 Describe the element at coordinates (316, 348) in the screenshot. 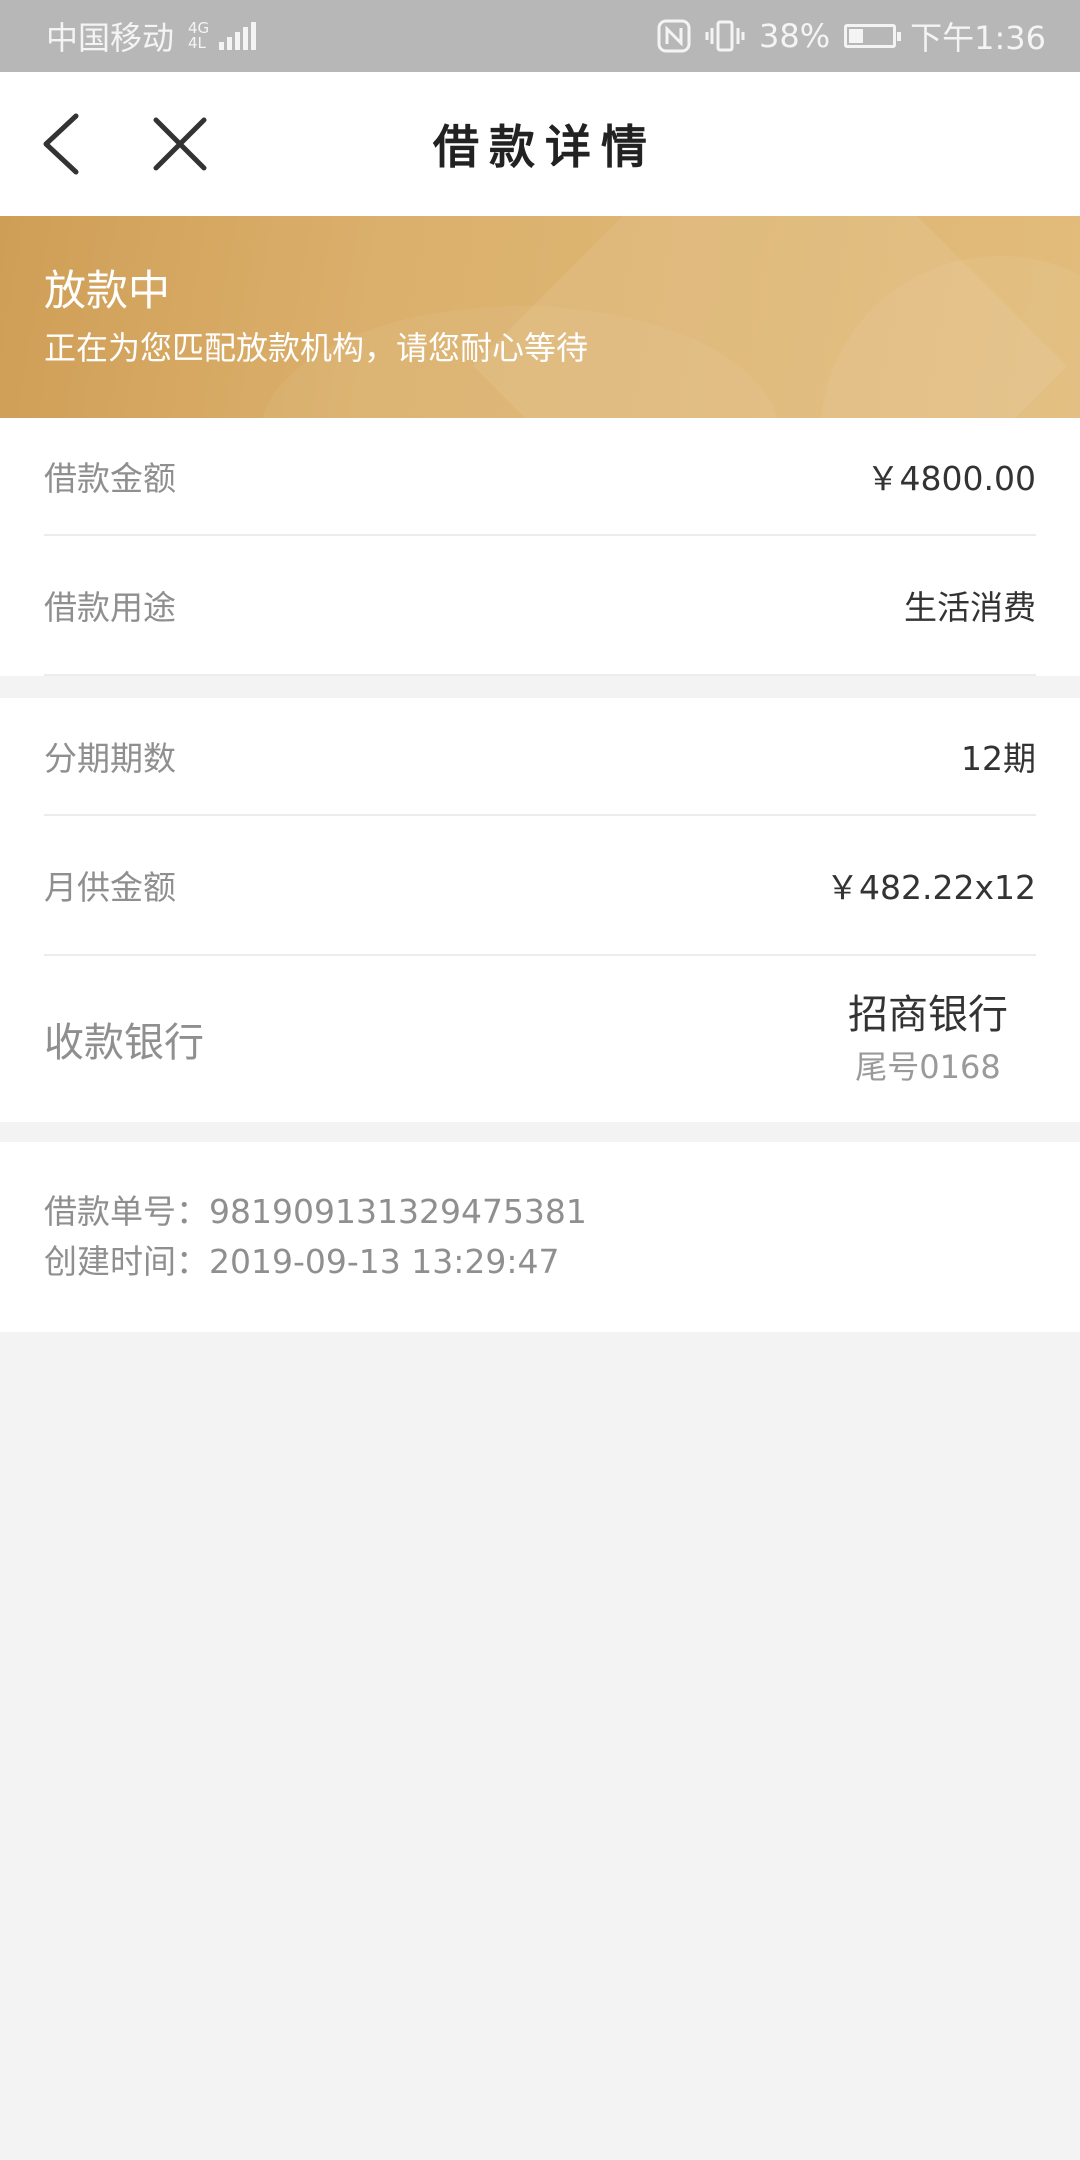

I see `loan-status-description: 正在为您匹配放款机构，请您耐心等待` at that location.